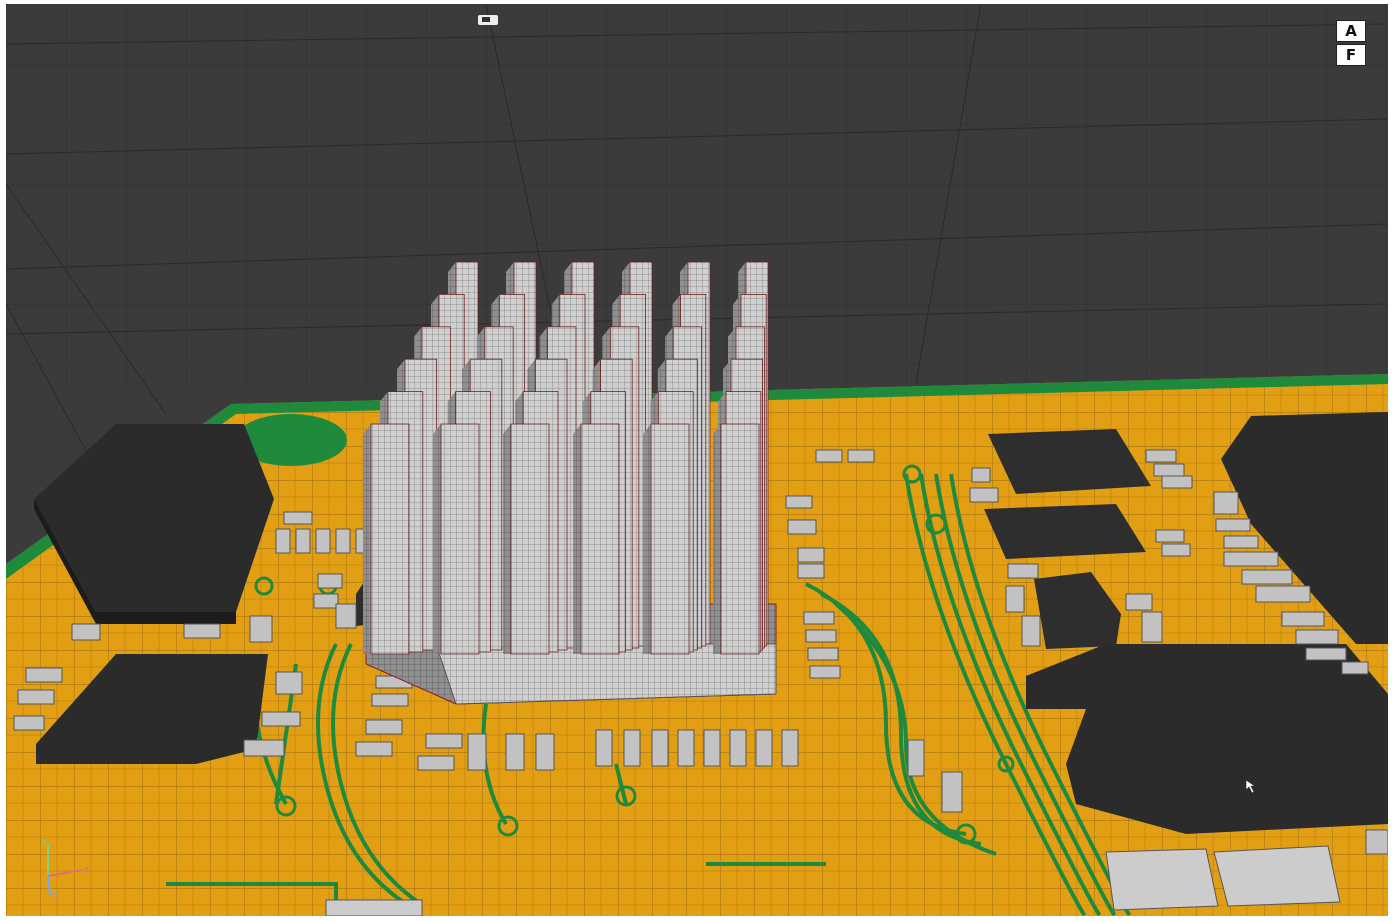 The width and height of the screenshot is (1392, 922). What do you see at coordinates (1351, 31) in the screenshot?
I see `view-cube-top-face: A` at bounding box center [1351, 31].